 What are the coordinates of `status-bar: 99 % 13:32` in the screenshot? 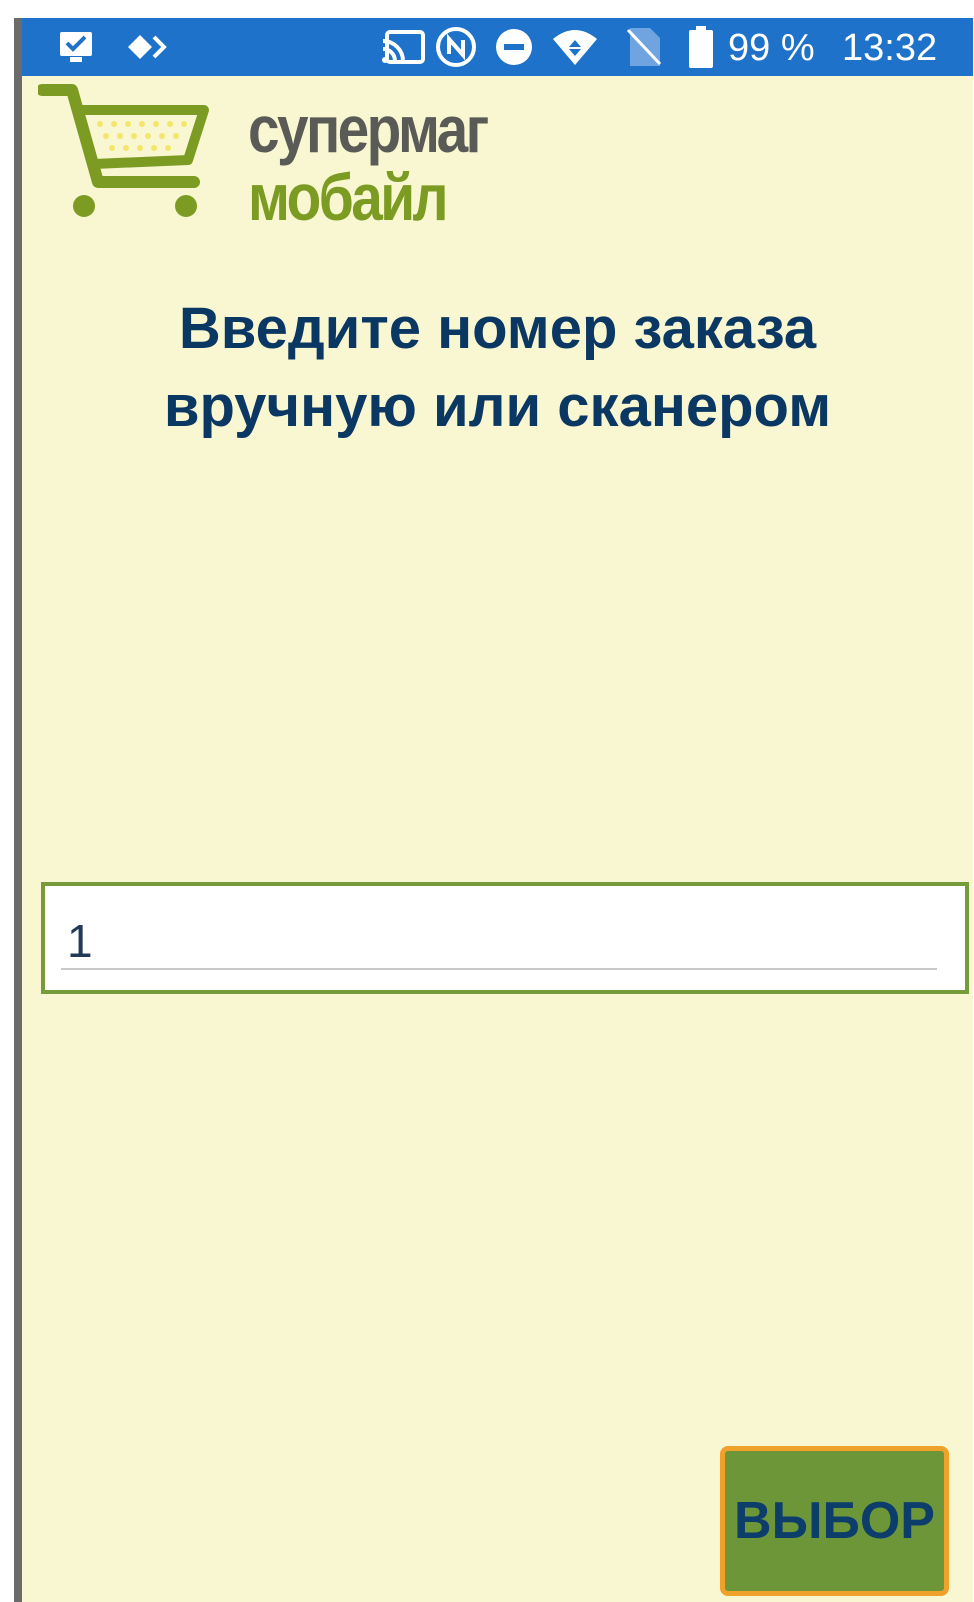 It's located at (497, 47).